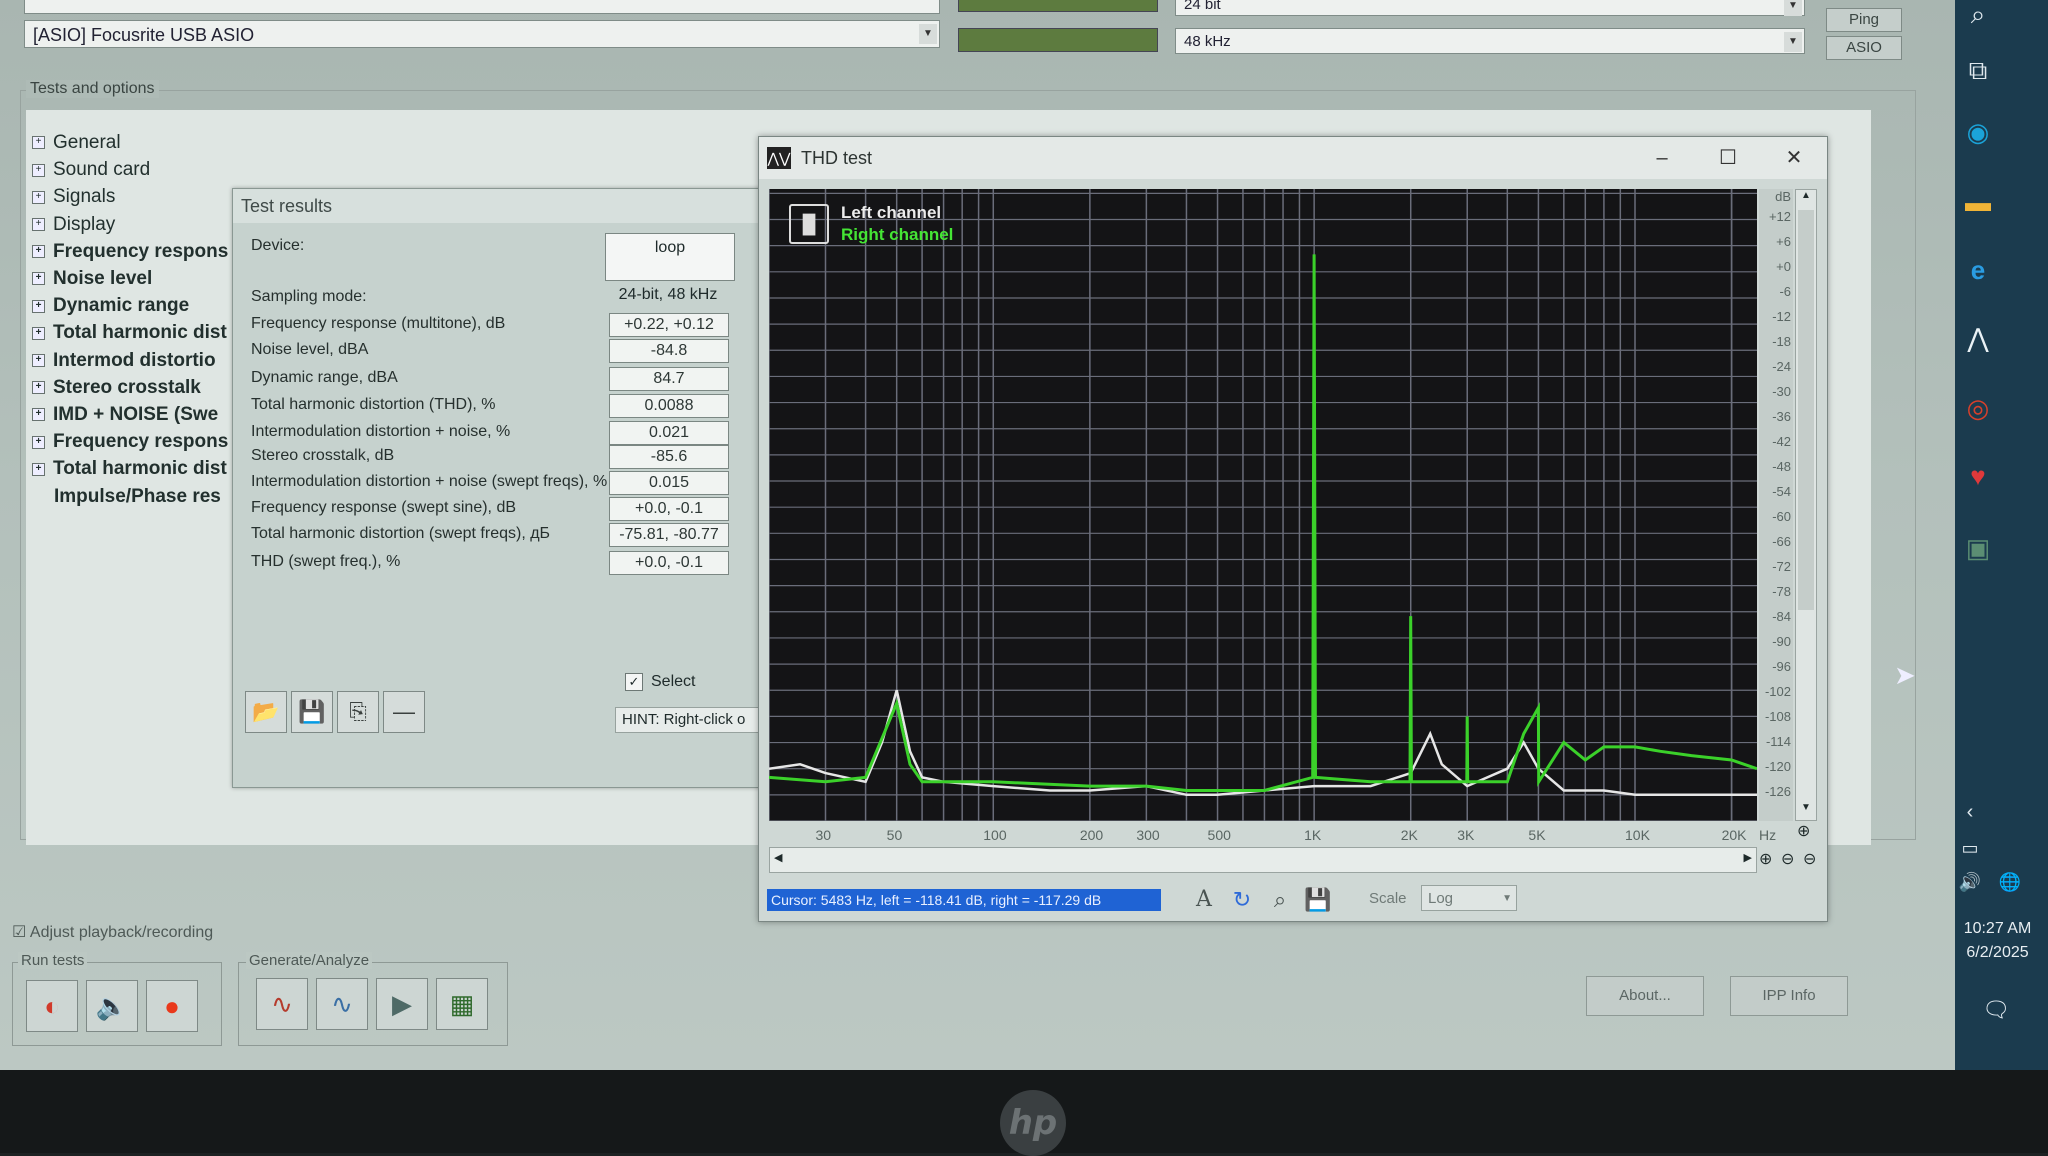  I want to click on close-icon: ✕, so click(1794, 158).